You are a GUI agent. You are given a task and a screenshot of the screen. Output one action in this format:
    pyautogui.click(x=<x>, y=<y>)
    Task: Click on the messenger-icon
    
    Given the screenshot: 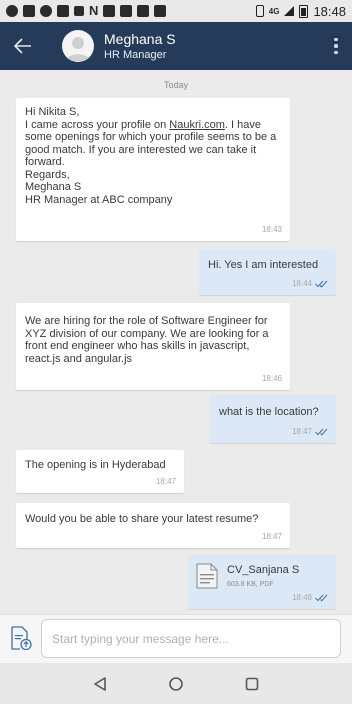 What is the action you would take?
    pyautogui.click(x=46, y=11)
    